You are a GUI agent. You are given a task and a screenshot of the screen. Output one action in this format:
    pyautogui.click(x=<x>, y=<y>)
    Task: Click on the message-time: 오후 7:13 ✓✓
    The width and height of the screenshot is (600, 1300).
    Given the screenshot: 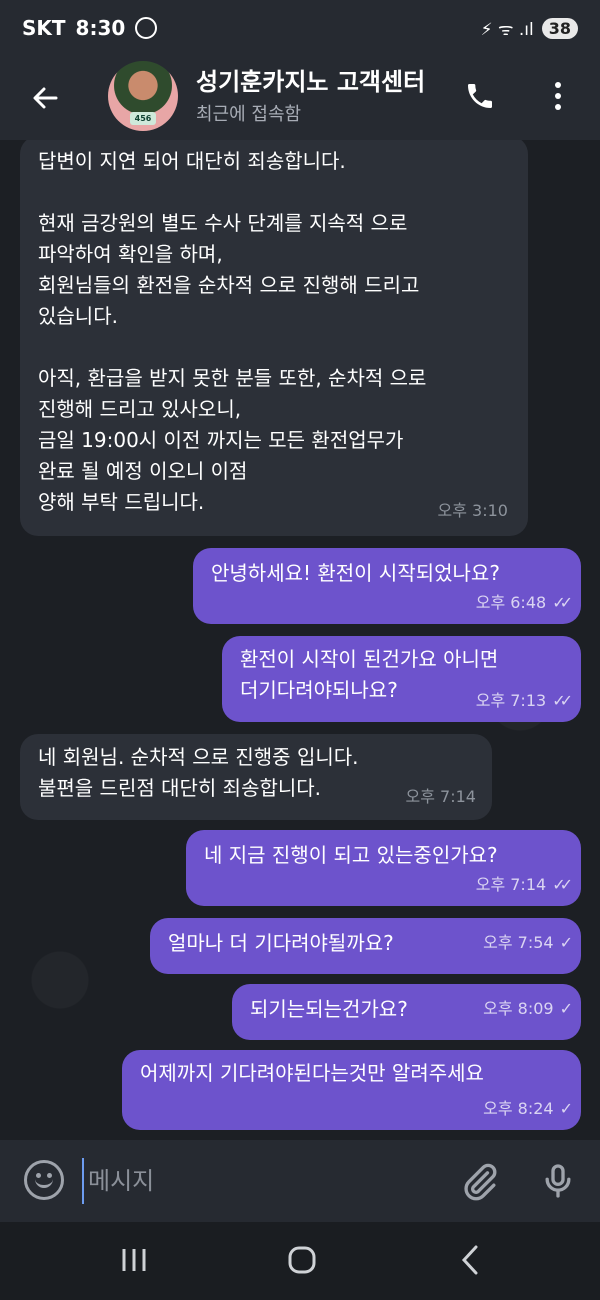 What is the action you would take?
    pyautogui.click(x=524, y=700)
    